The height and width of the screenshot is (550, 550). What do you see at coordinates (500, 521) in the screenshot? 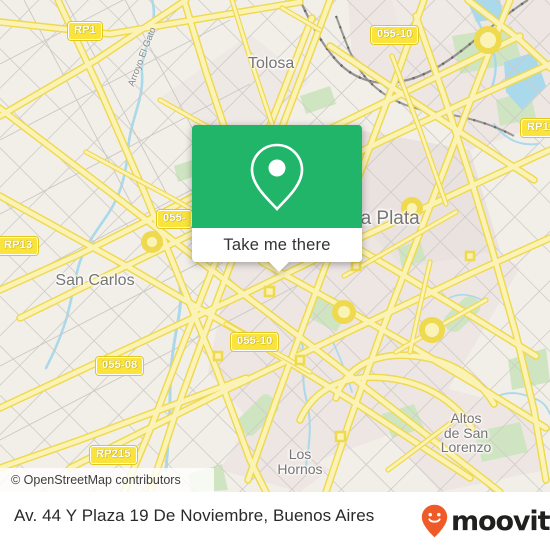
I see `moovit-wordmark: moovit` at bounding box center [500, 521].